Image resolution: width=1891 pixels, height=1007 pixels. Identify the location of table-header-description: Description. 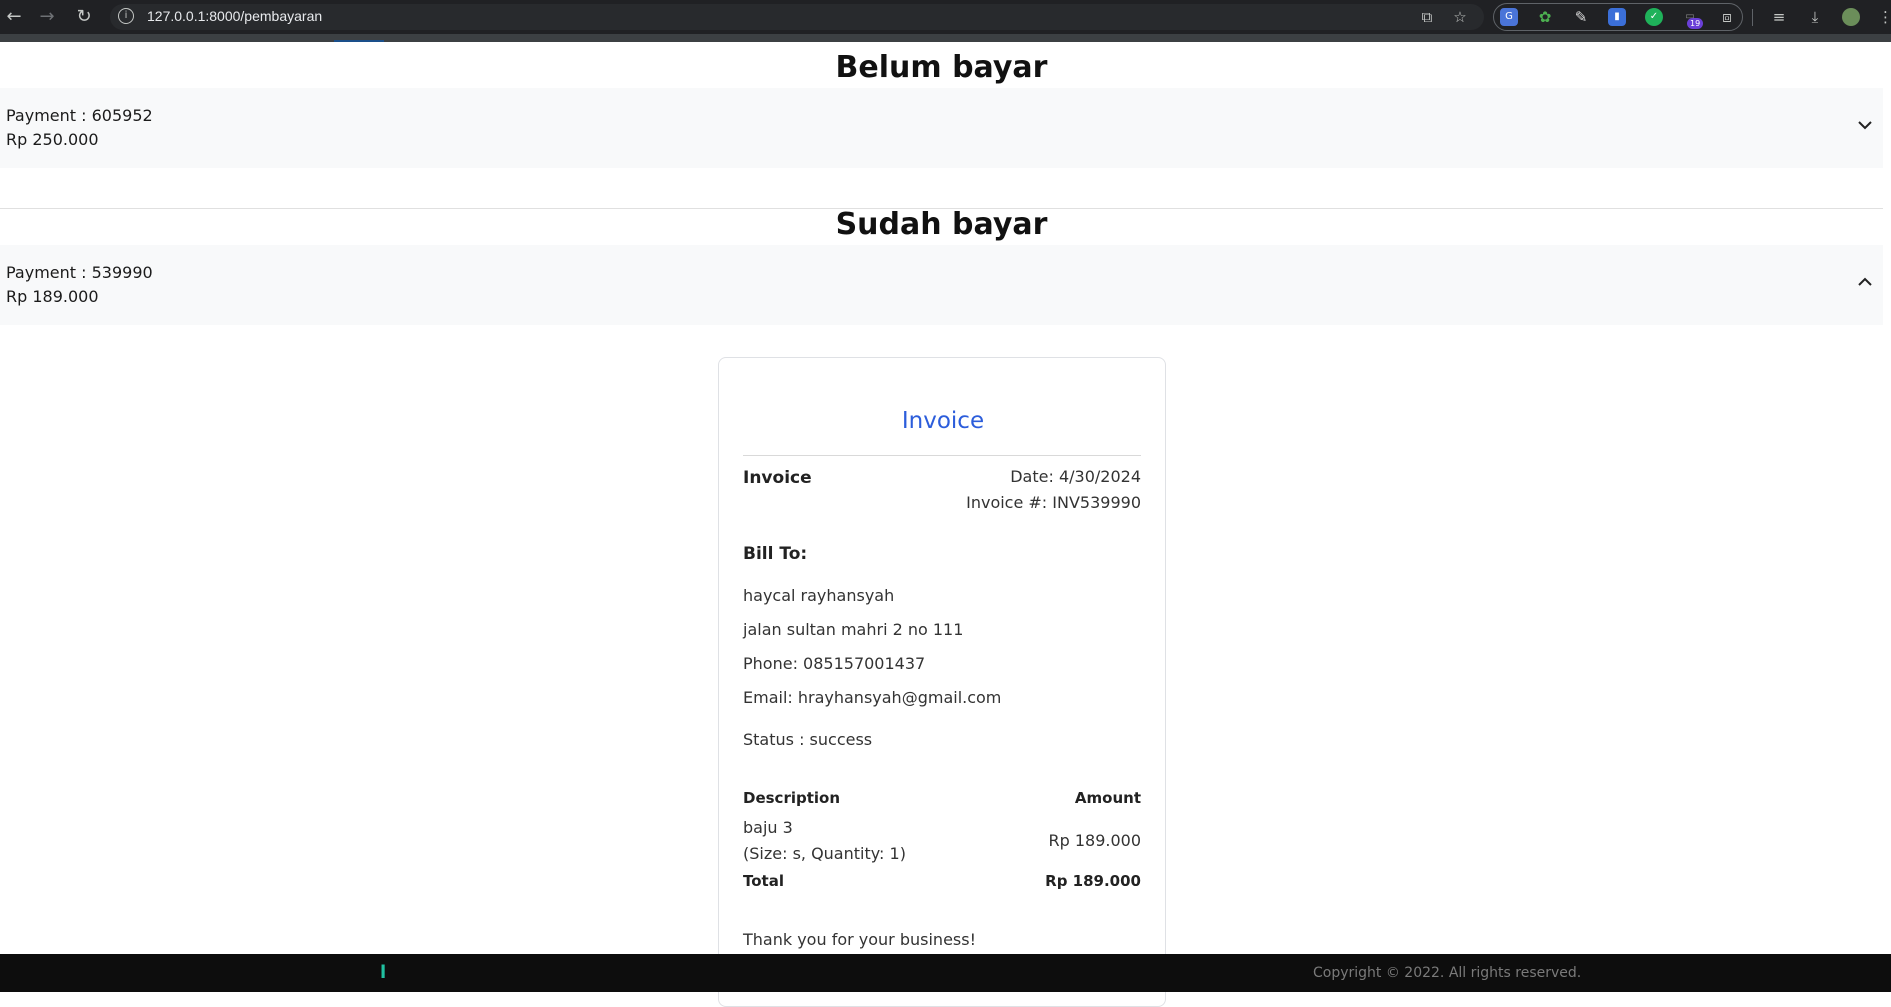
(792, 798).